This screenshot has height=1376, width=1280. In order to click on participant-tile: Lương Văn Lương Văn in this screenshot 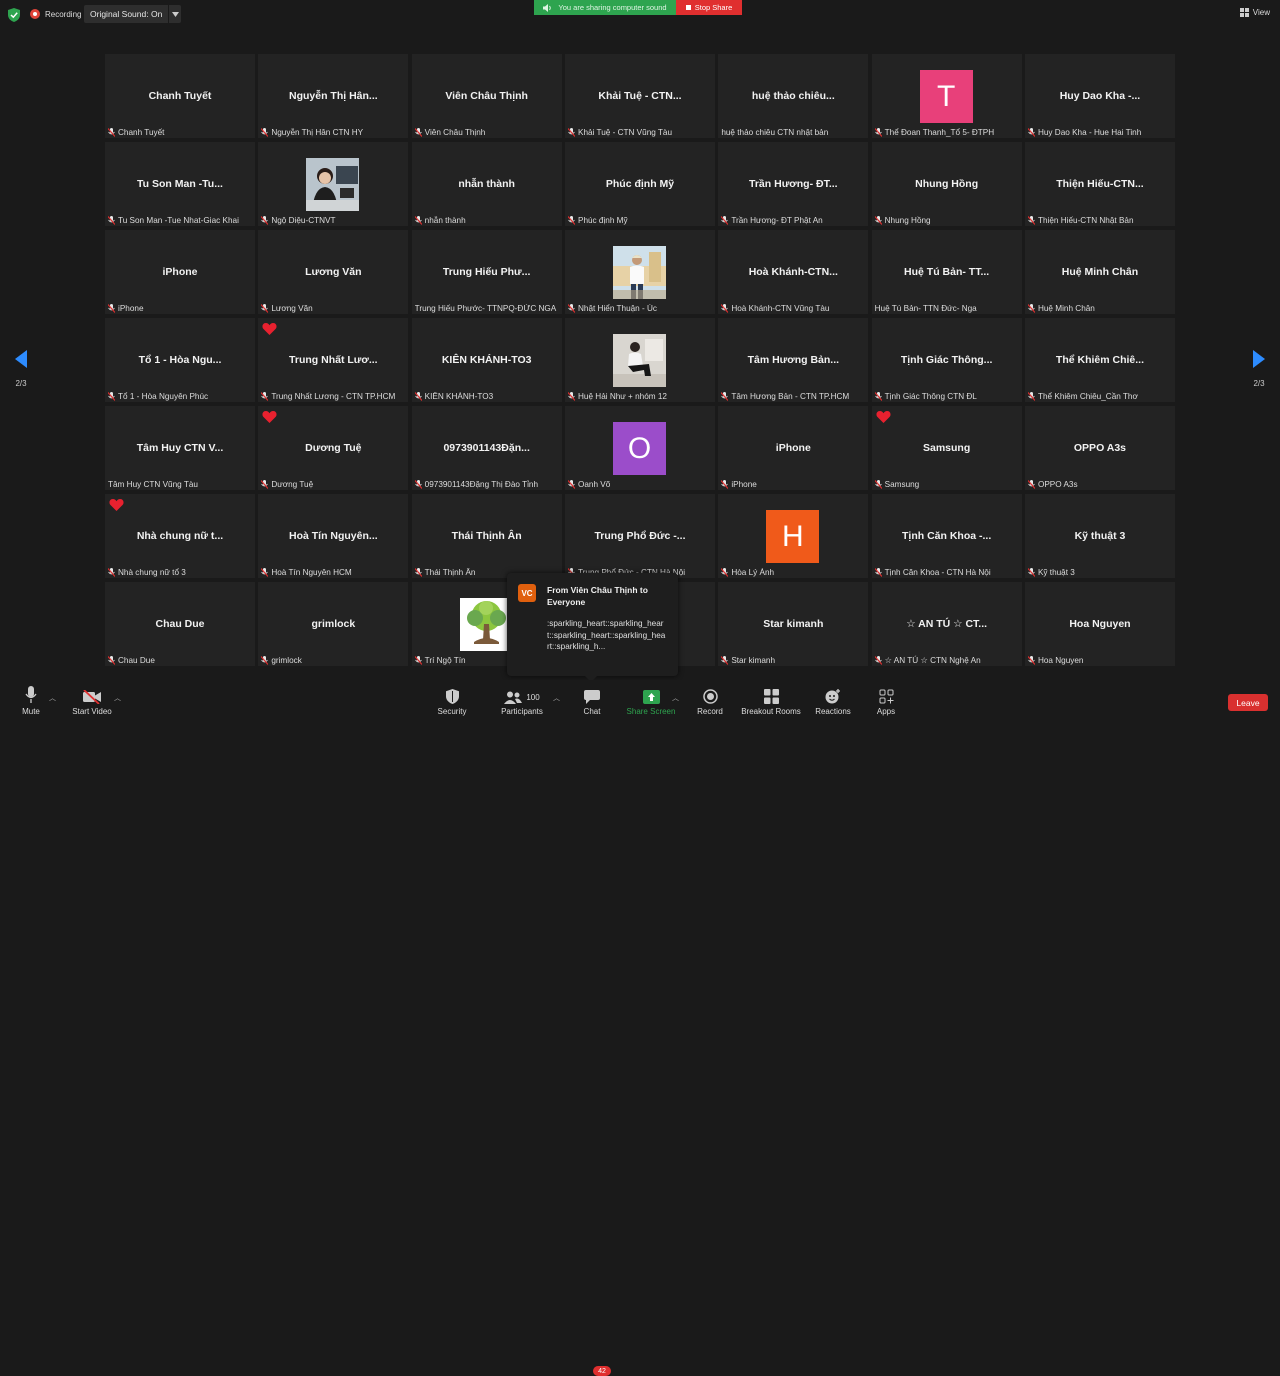, I will do `click(333, 272)`.